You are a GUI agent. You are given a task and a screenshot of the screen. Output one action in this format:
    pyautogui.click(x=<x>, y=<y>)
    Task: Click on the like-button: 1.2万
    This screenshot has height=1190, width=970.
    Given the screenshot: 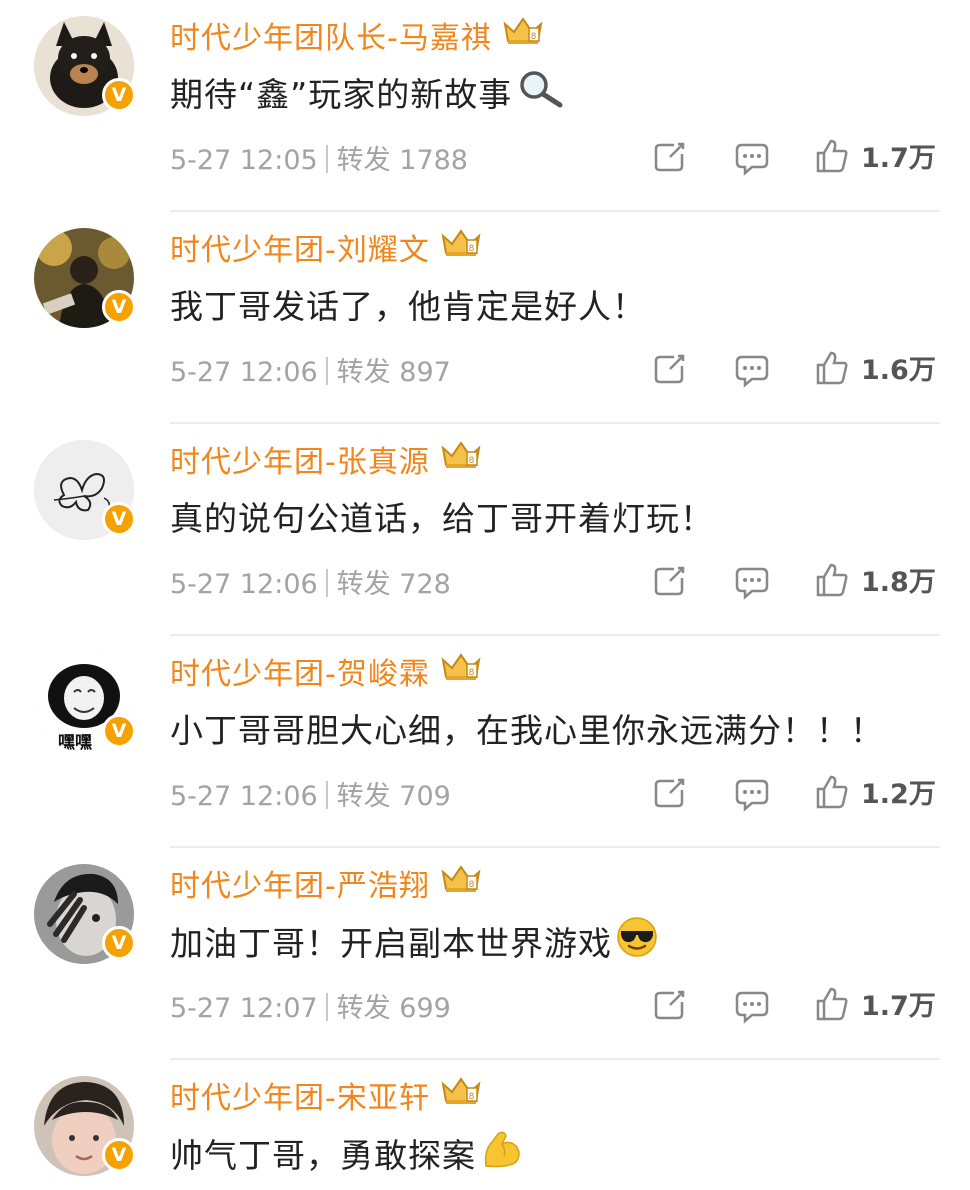 What is the action you would take?
    pyautogui.click(x=875, y=791)
    